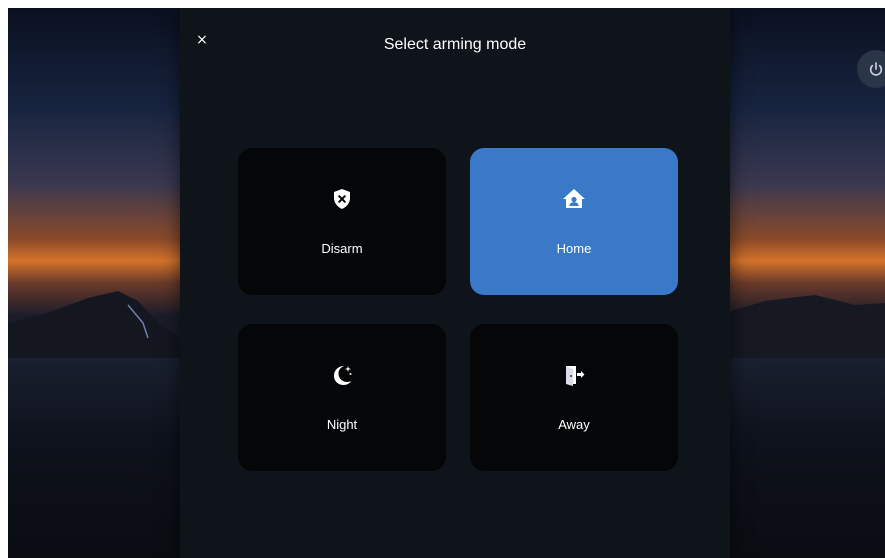  What do you see at coordinates (574, 198) in the screenshot?
I see `home-shield-icon` at bounding box center [574, 198].